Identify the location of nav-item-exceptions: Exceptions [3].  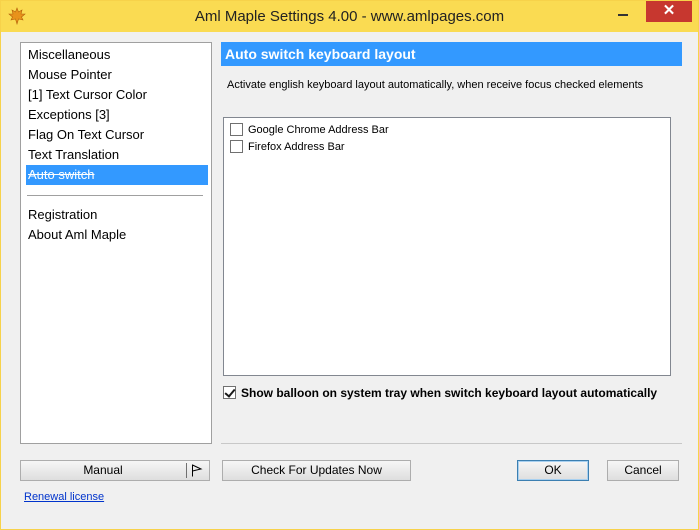
(117, 115).